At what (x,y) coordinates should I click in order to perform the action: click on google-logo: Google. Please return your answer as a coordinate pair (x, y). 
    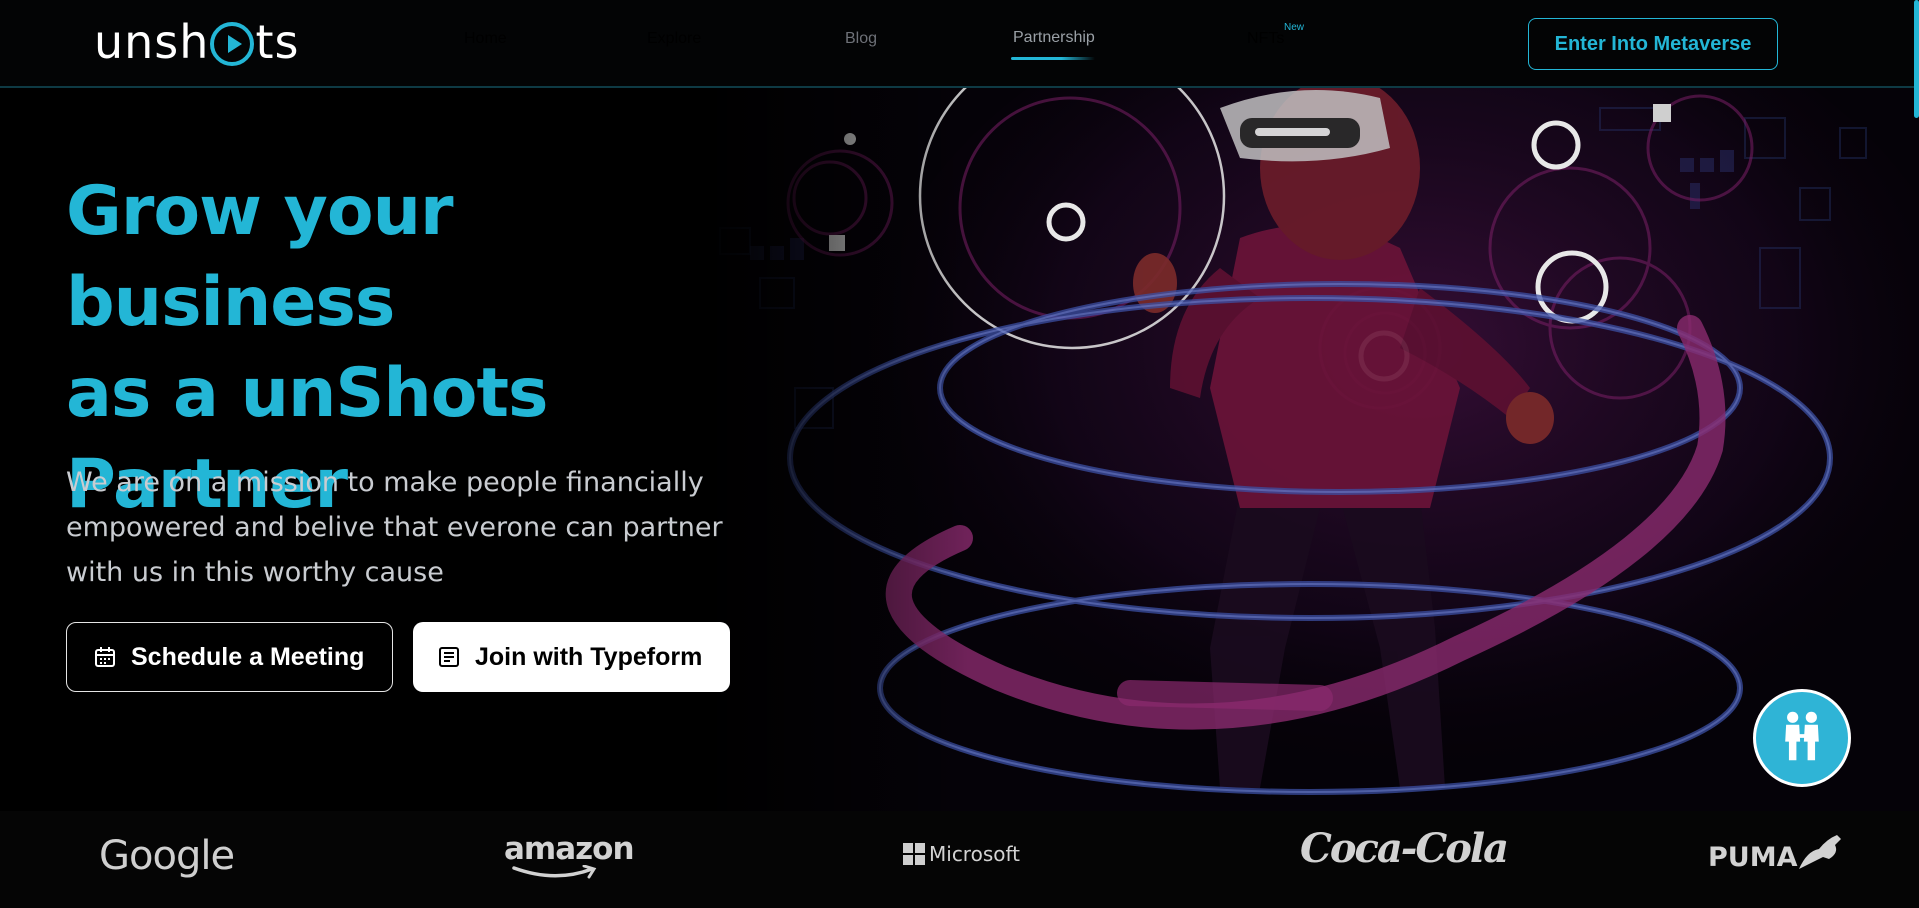
    Looking at the image, I should click on (167, 856).